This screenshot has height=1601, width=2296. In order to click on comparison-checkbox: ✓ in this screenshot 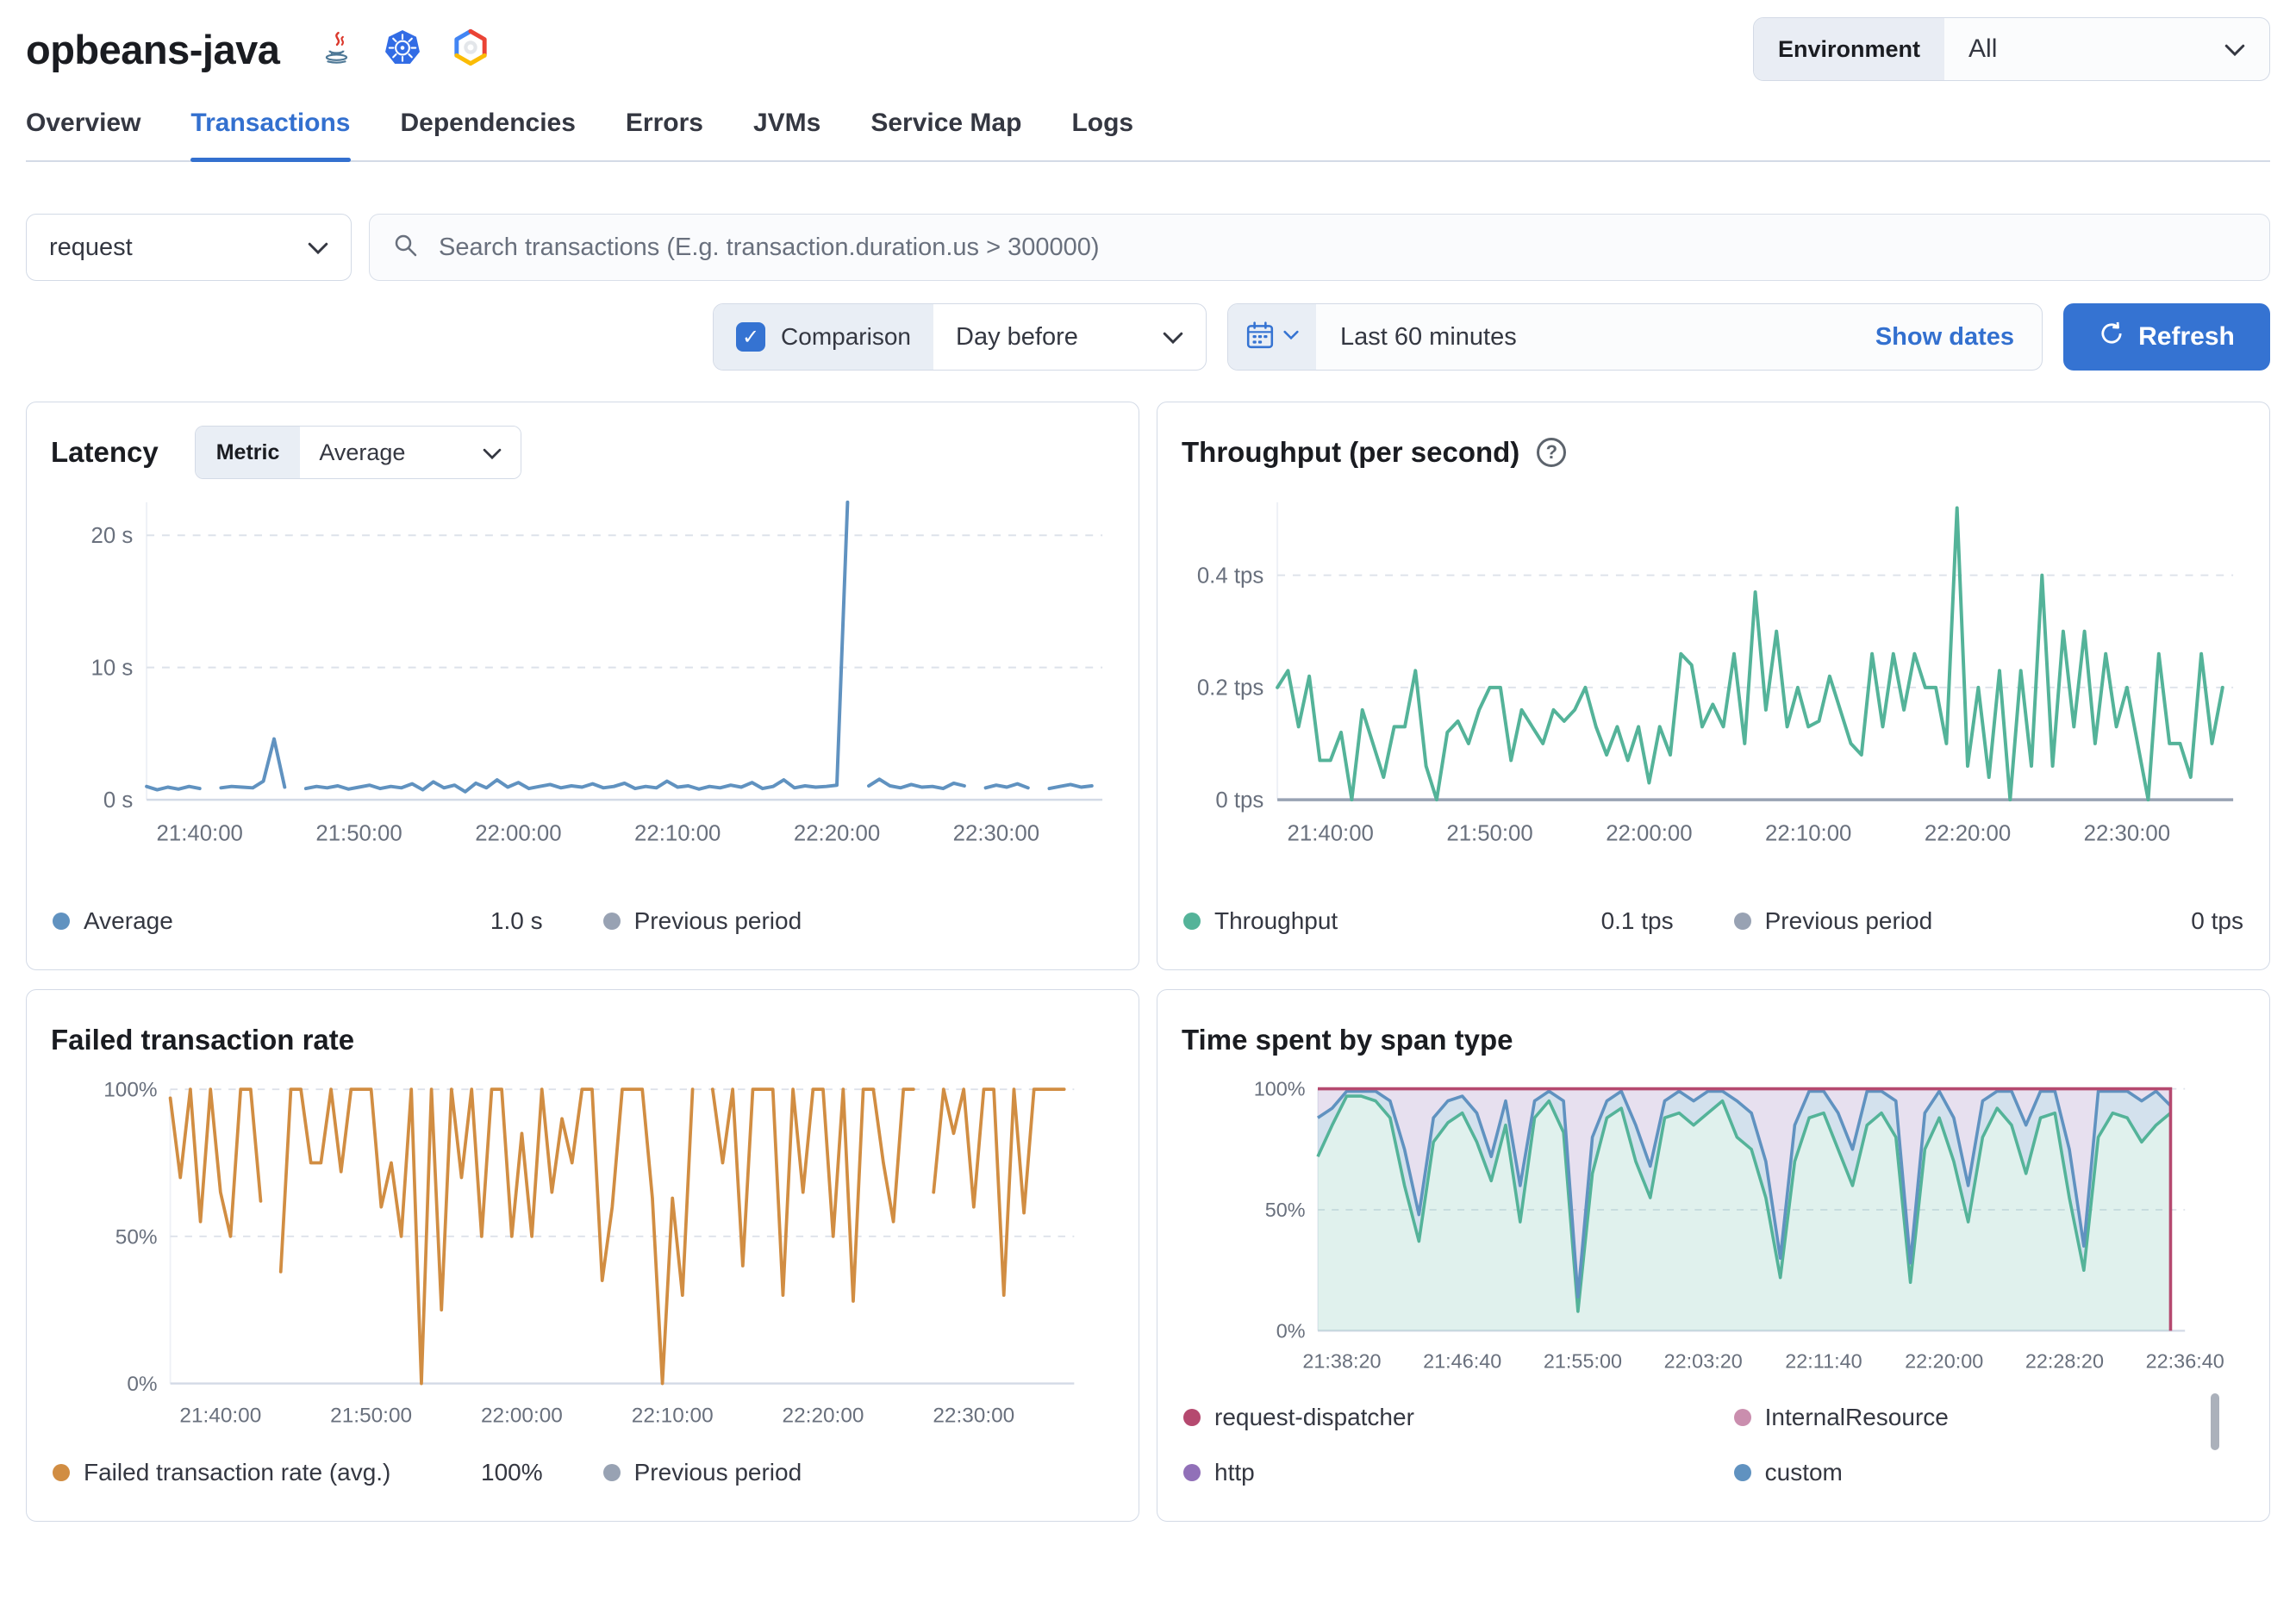, I will do `click(751, 337)`.